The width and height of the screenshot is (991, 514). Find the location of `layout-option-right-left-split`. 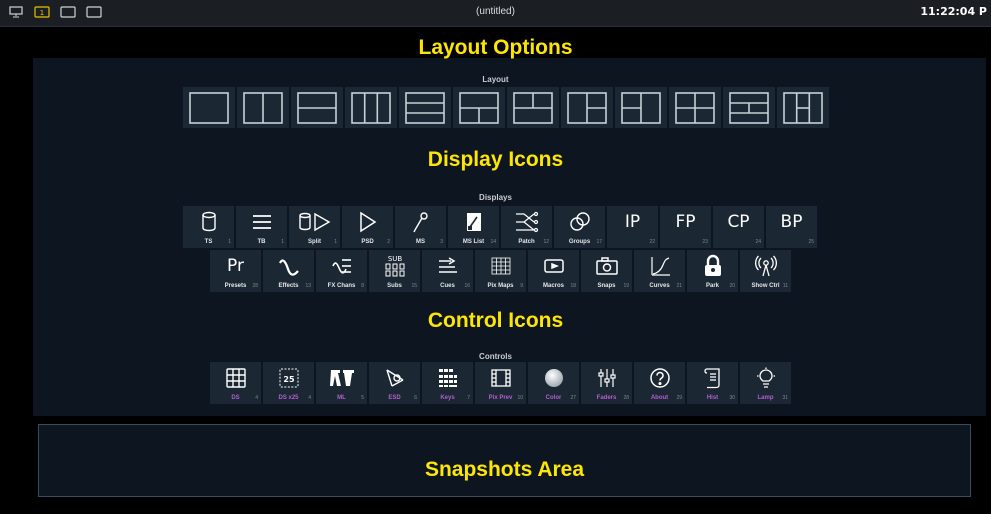

layout-option-right-left-split is located at coordinates (641, 107).